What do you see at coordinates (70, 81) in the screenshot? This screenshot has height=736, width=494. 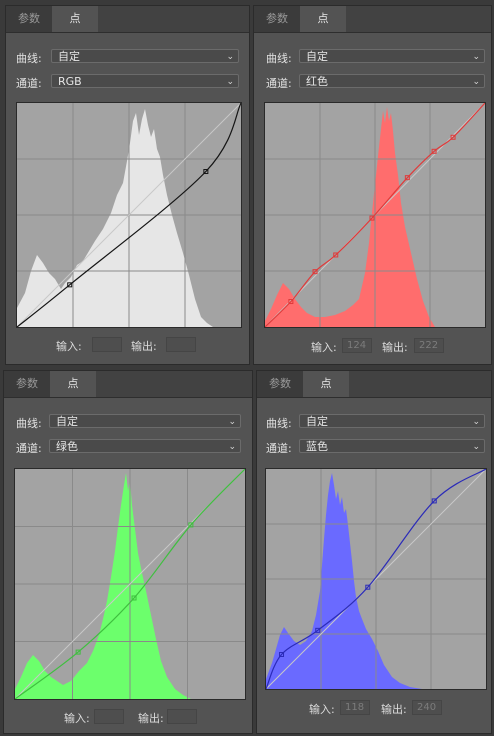 I see `channel-value: RGB` at bounding box center [70, 81].